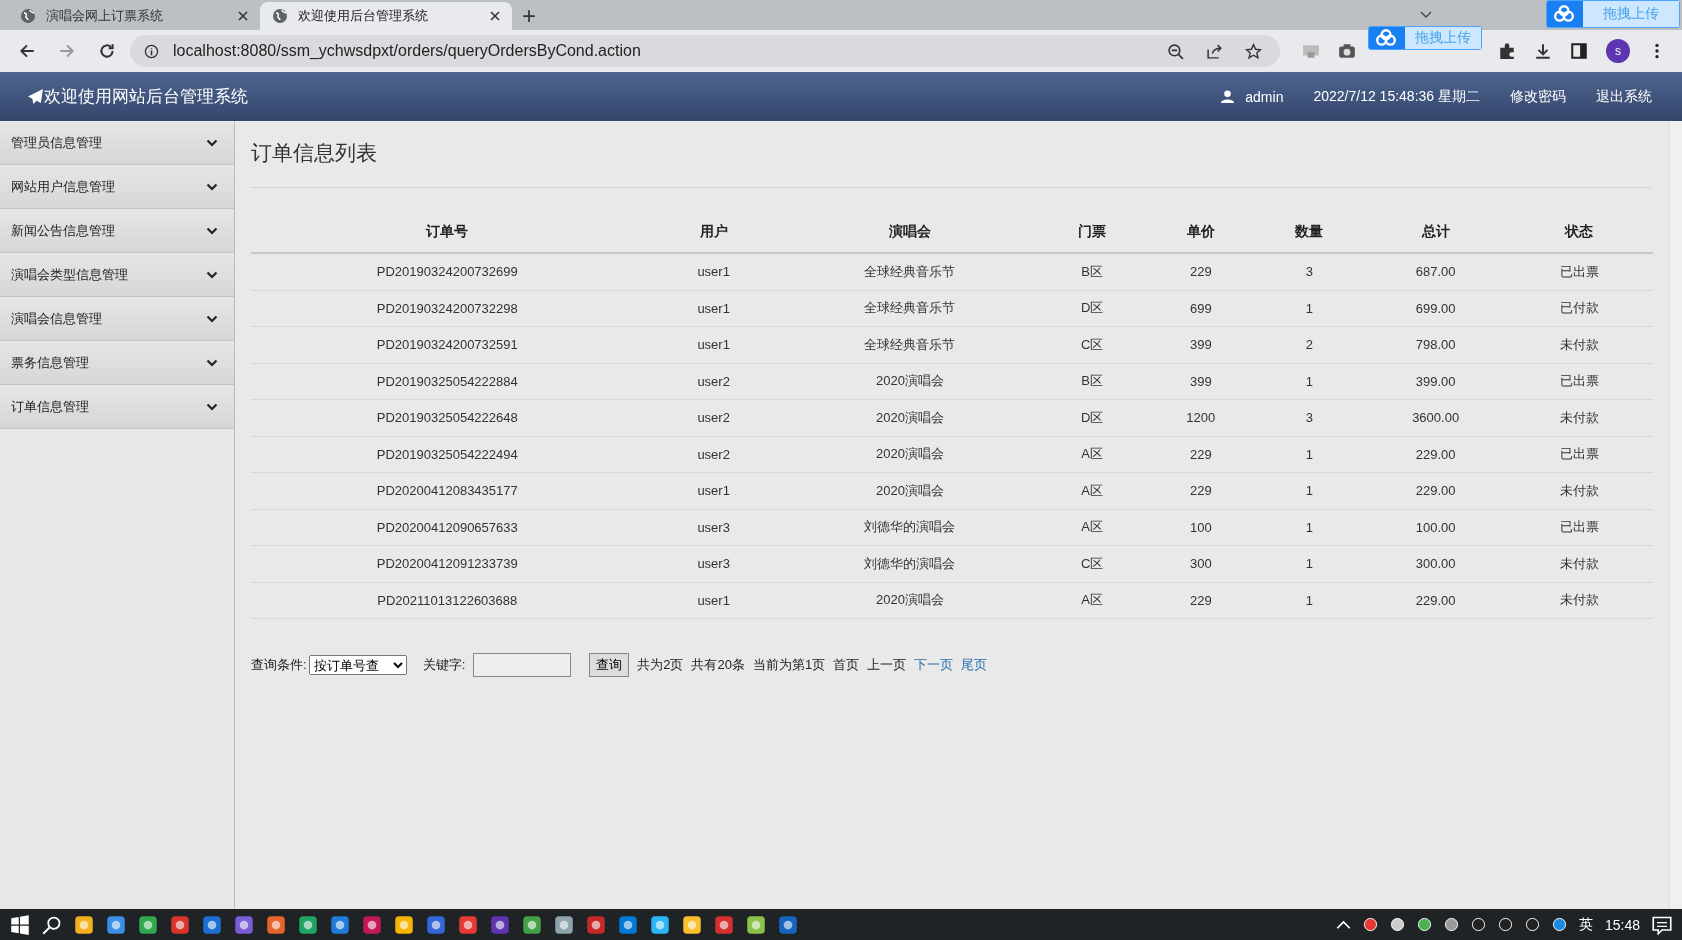  Describe the element at coordinates (705, 51) in the screenshot. I see `address-bar: localhost:8080/ssm_ychwsdpxt/orders/queryOrdersByCond.action` at that location.